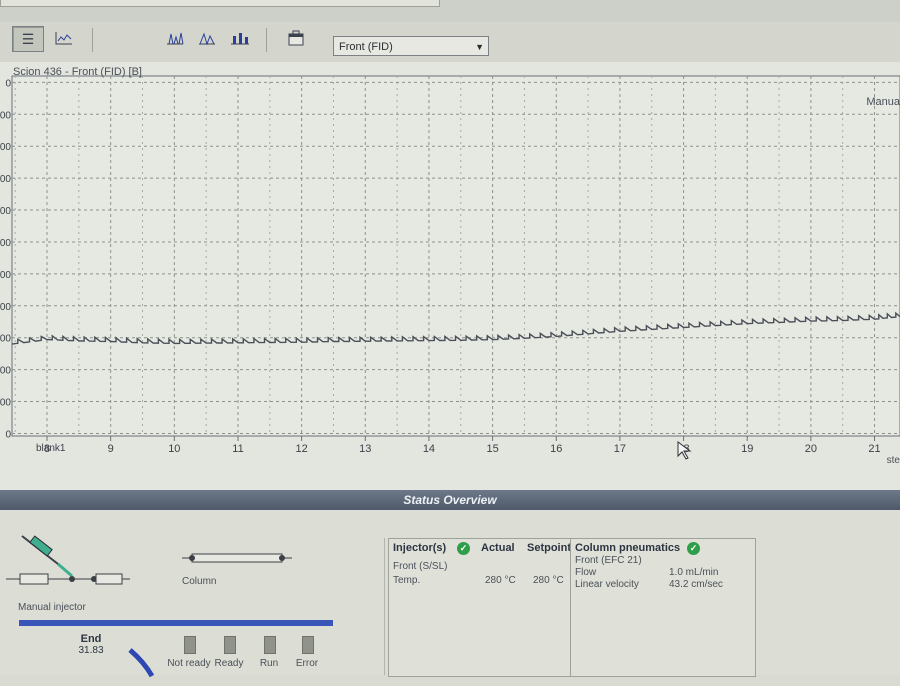  I want to click on chart-corner-label: Manua, so click(883, 102).